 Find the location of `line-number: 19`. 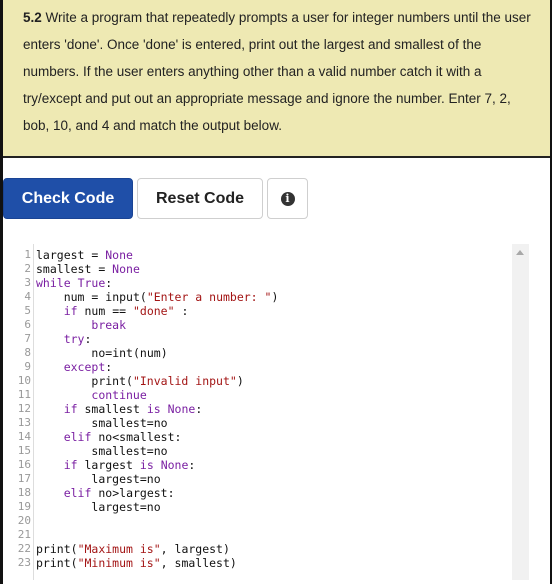

line-number: 19 is located at coordinates (24, 506).